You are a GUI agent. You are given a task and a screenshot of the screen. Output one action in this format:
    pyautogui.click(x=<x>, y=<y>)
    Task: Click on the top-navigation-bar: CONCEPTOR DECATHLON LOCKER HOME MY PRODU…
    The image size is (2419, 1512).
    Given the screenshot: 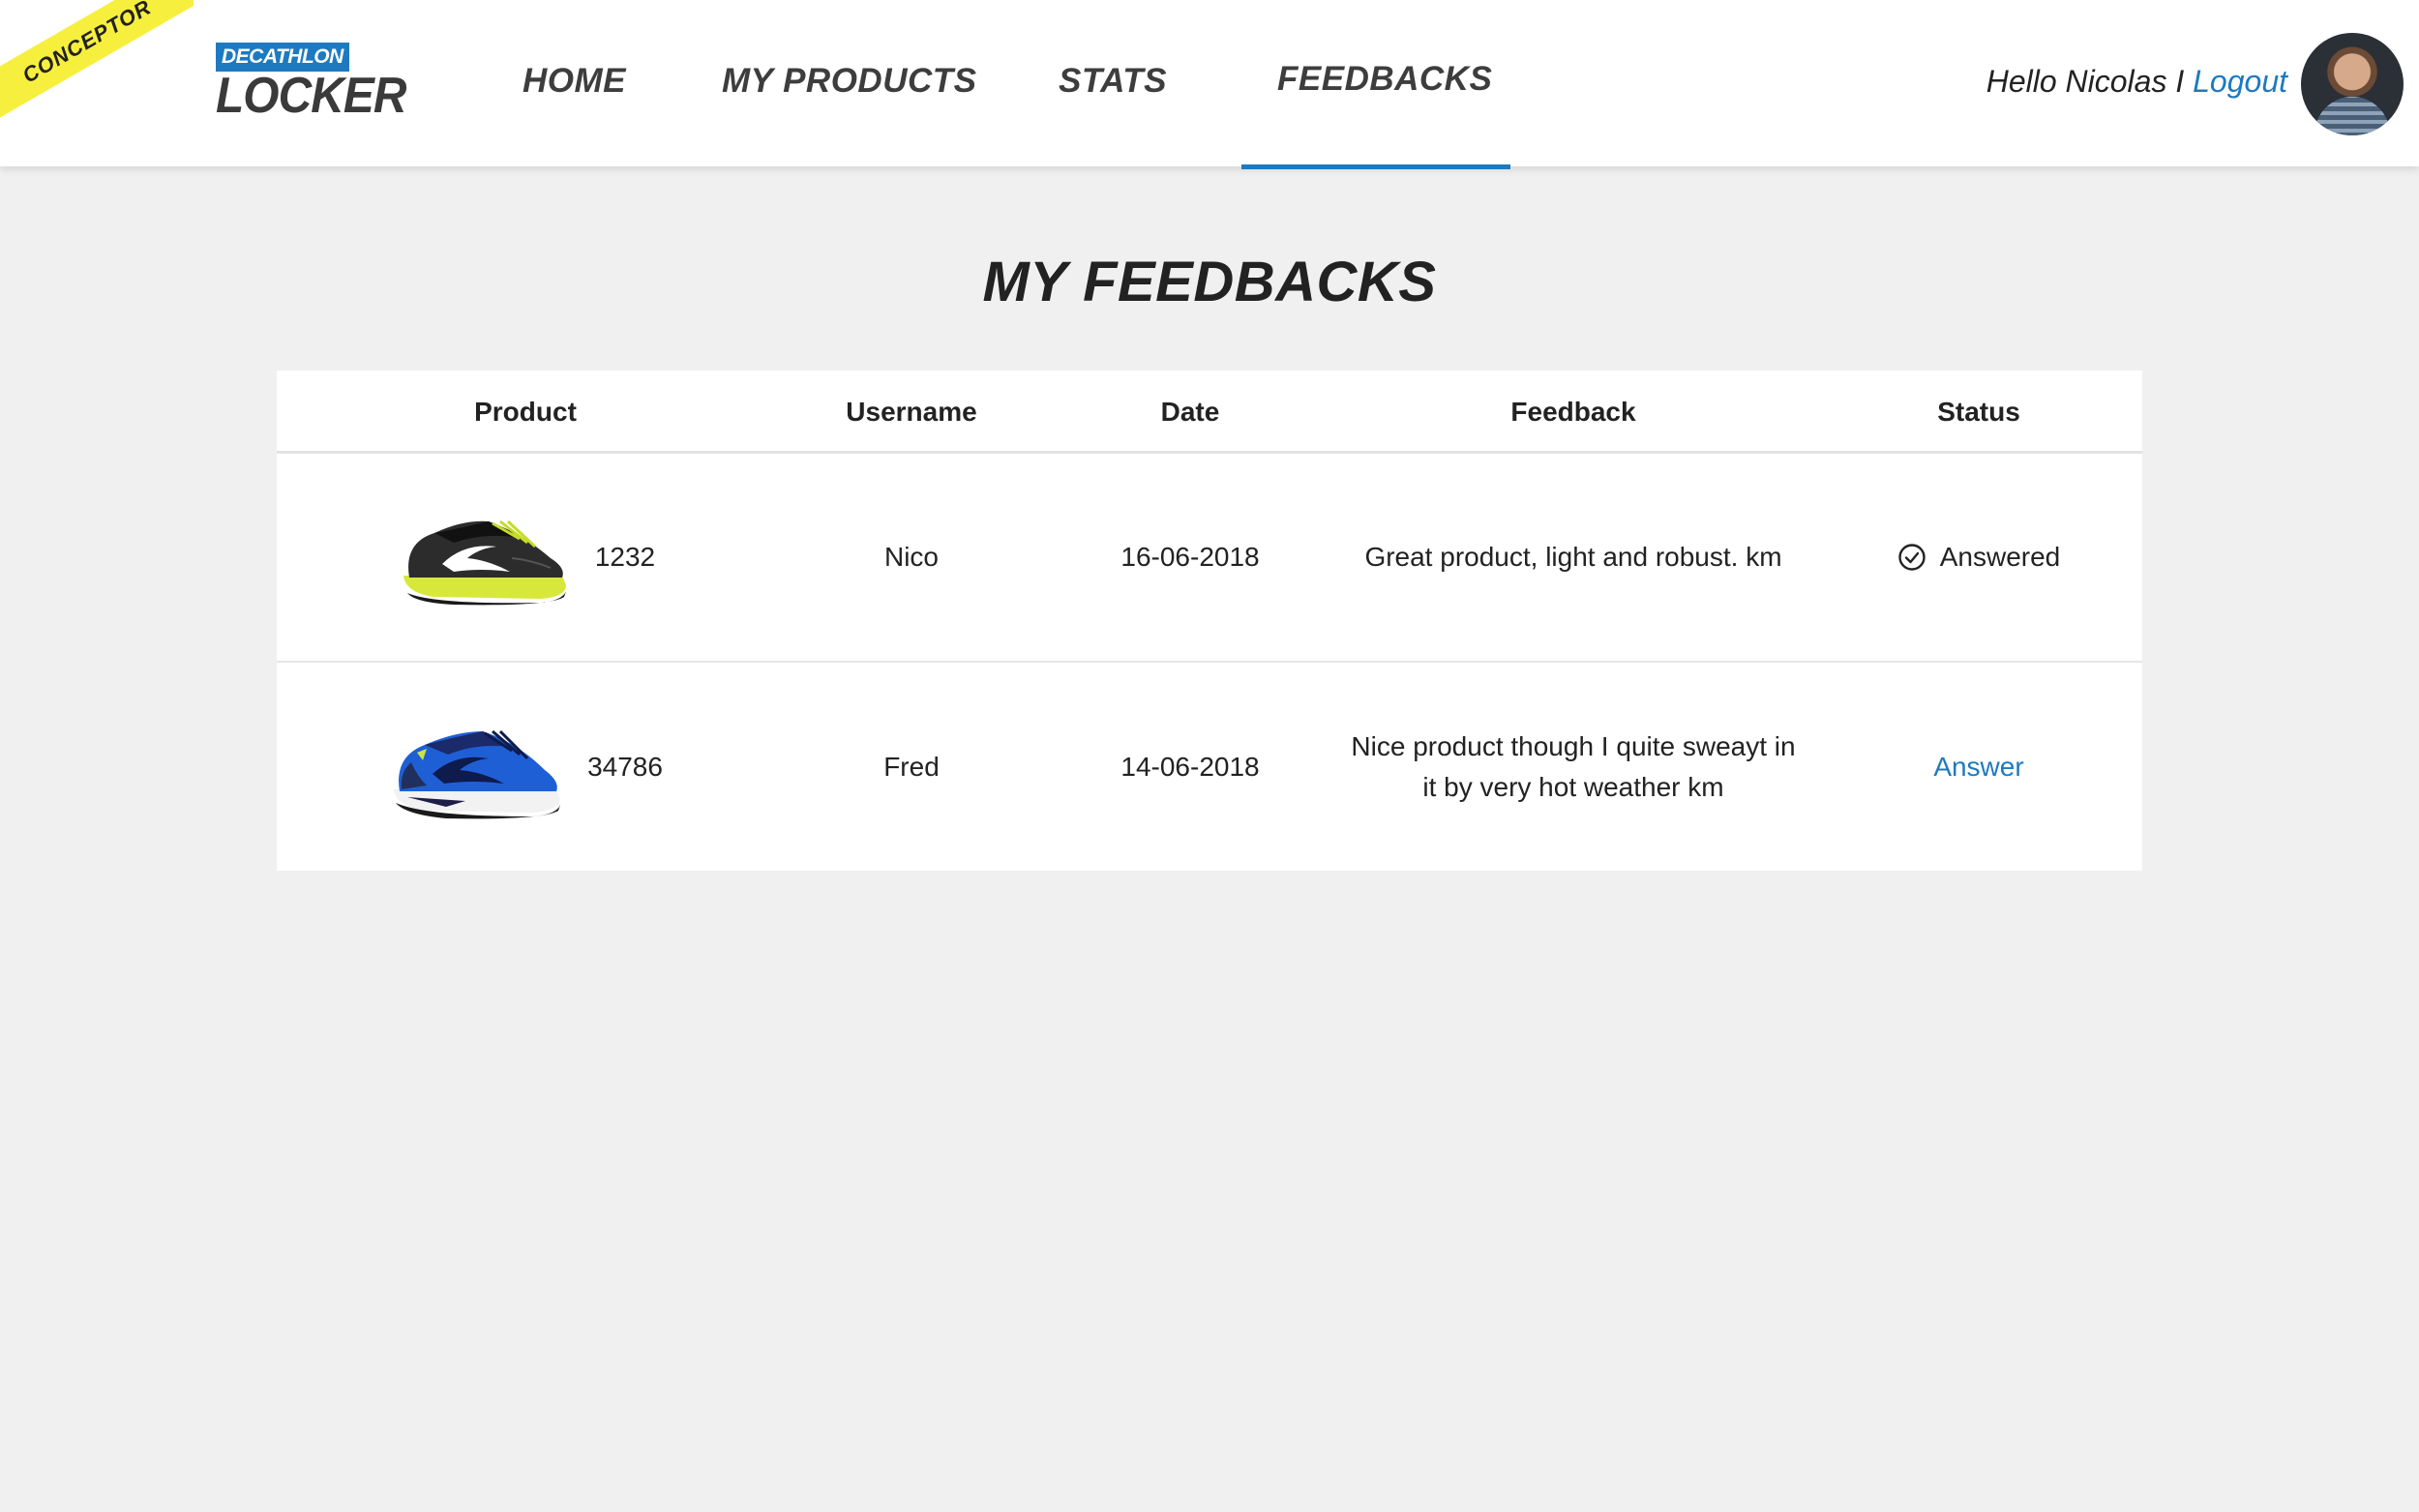 What is the action you would take?
    pyautogui.click(x=1209, y=84)
    